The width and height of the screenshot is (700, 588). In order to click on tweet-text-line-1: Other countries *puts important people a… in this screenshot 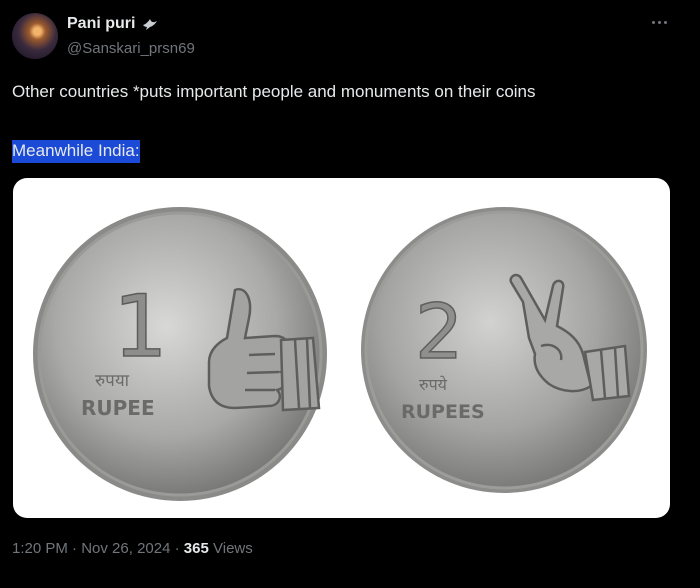, I will do `click(274, 91)`.